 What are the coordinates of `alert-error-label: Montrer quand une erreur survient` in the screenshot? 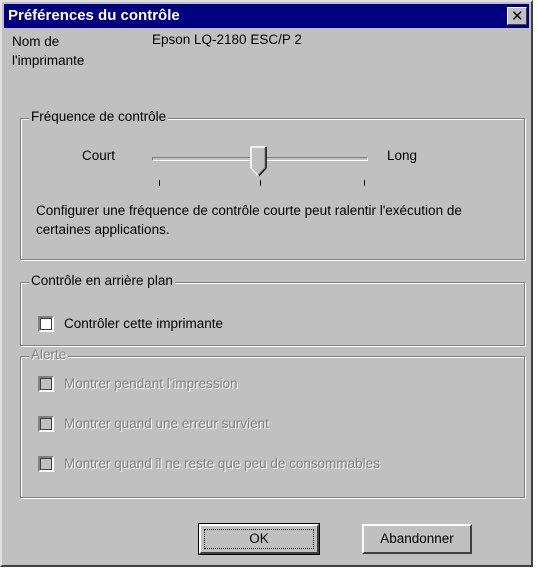 It's located at (166, 423).